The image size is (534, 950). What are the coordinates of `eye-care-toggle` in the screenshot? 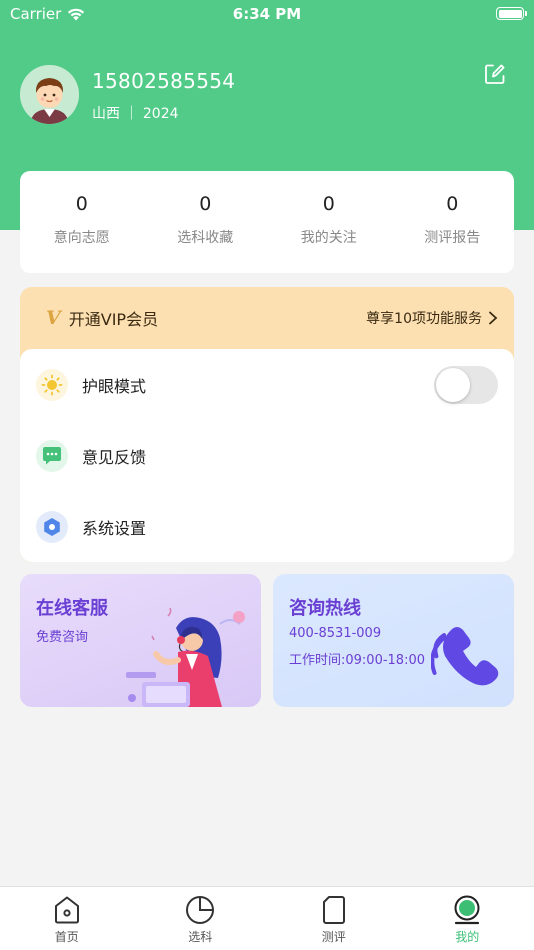 It's located at (466, 384).